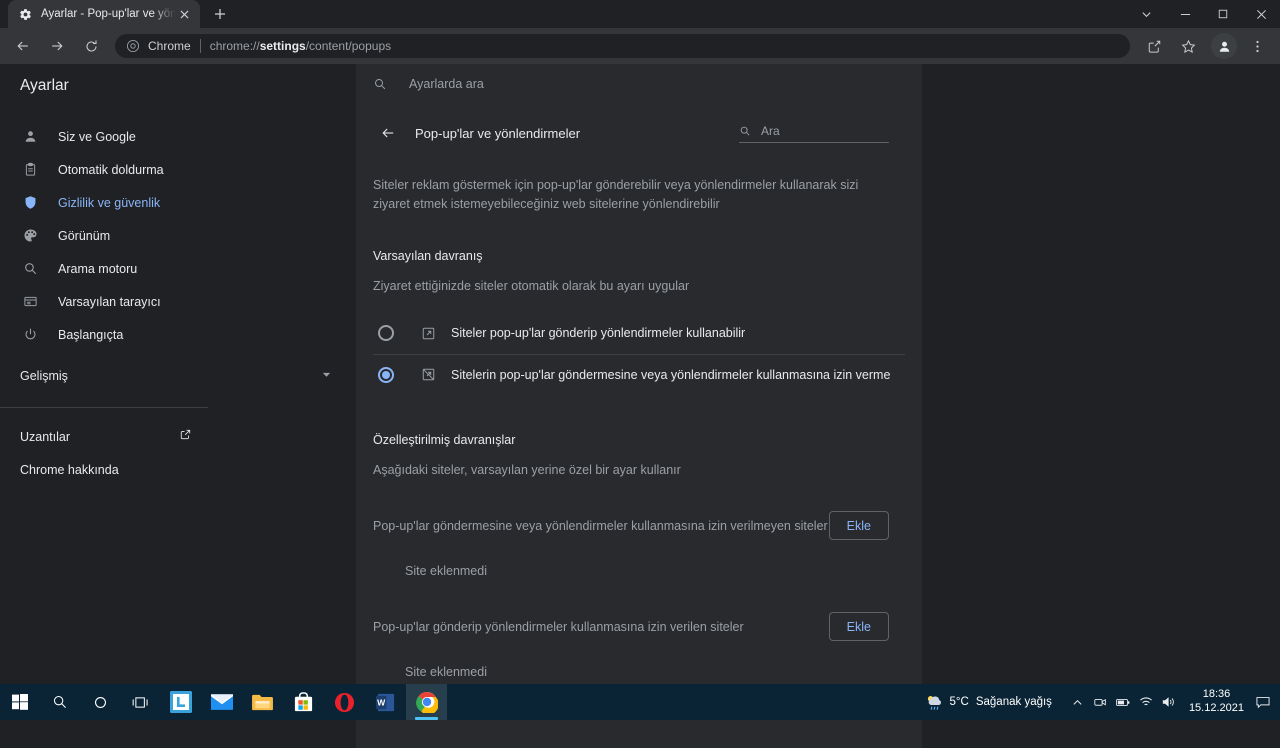 The height and width of the screenshot is (748, 1280). I want to click on volume-icon, so click(1169, 702).